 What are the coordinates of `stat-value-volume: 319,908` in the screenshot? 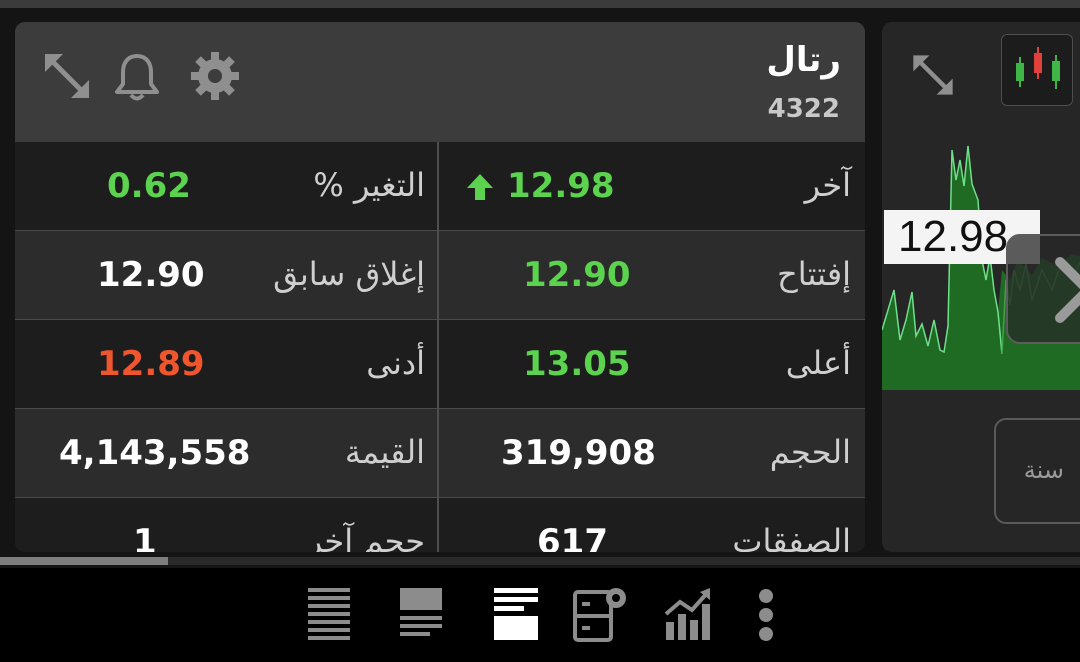 It's located at (578, 453).